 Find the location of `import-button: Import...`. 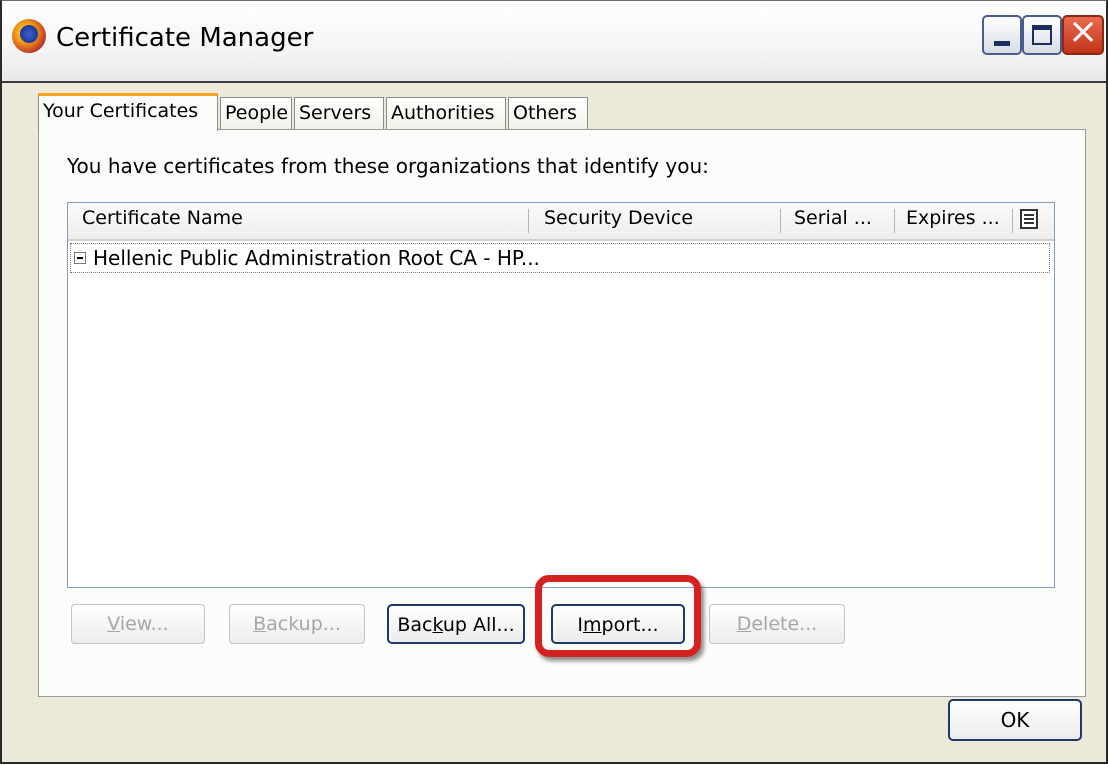

import-button: Import... is located at coordinates (618, 624).